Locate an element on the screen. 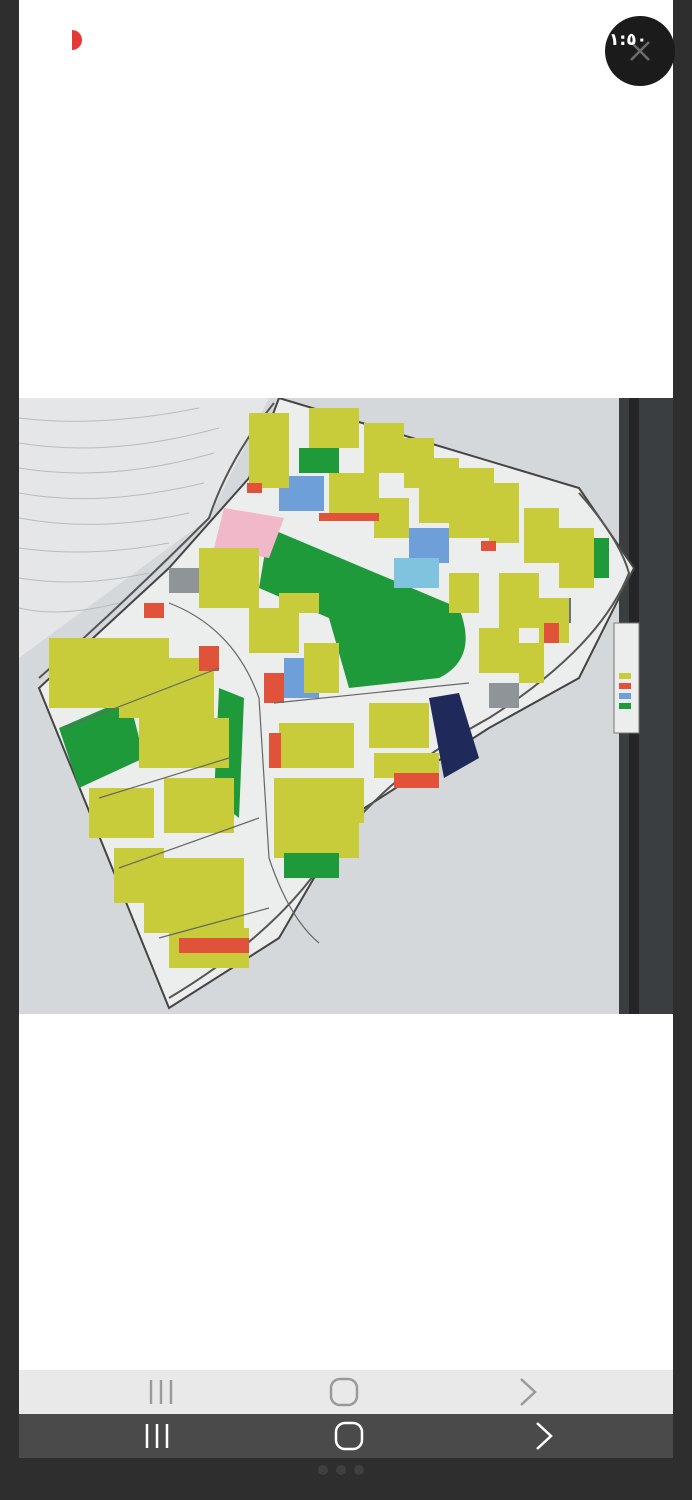 This screenshot has height=1500, width=692. back-button is located at coordinates (544, 1436).